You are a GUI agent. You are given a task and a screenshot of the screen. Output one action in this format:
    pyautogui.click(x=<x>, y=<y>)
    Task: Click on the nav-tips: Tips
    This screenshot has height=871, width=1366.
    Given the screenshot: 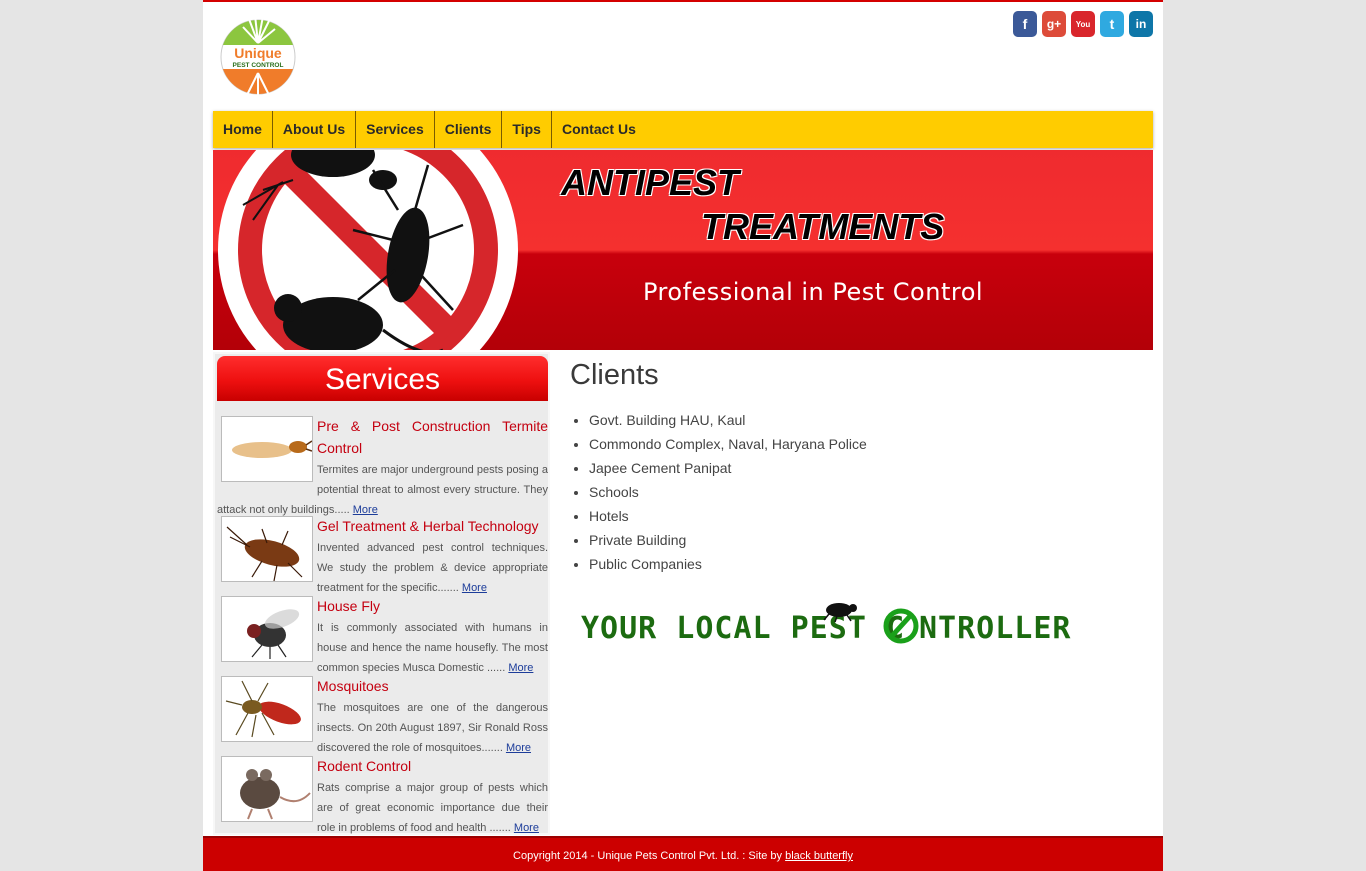 What is the action you would take?
    pyautogui.click(x=527, y=129)
    